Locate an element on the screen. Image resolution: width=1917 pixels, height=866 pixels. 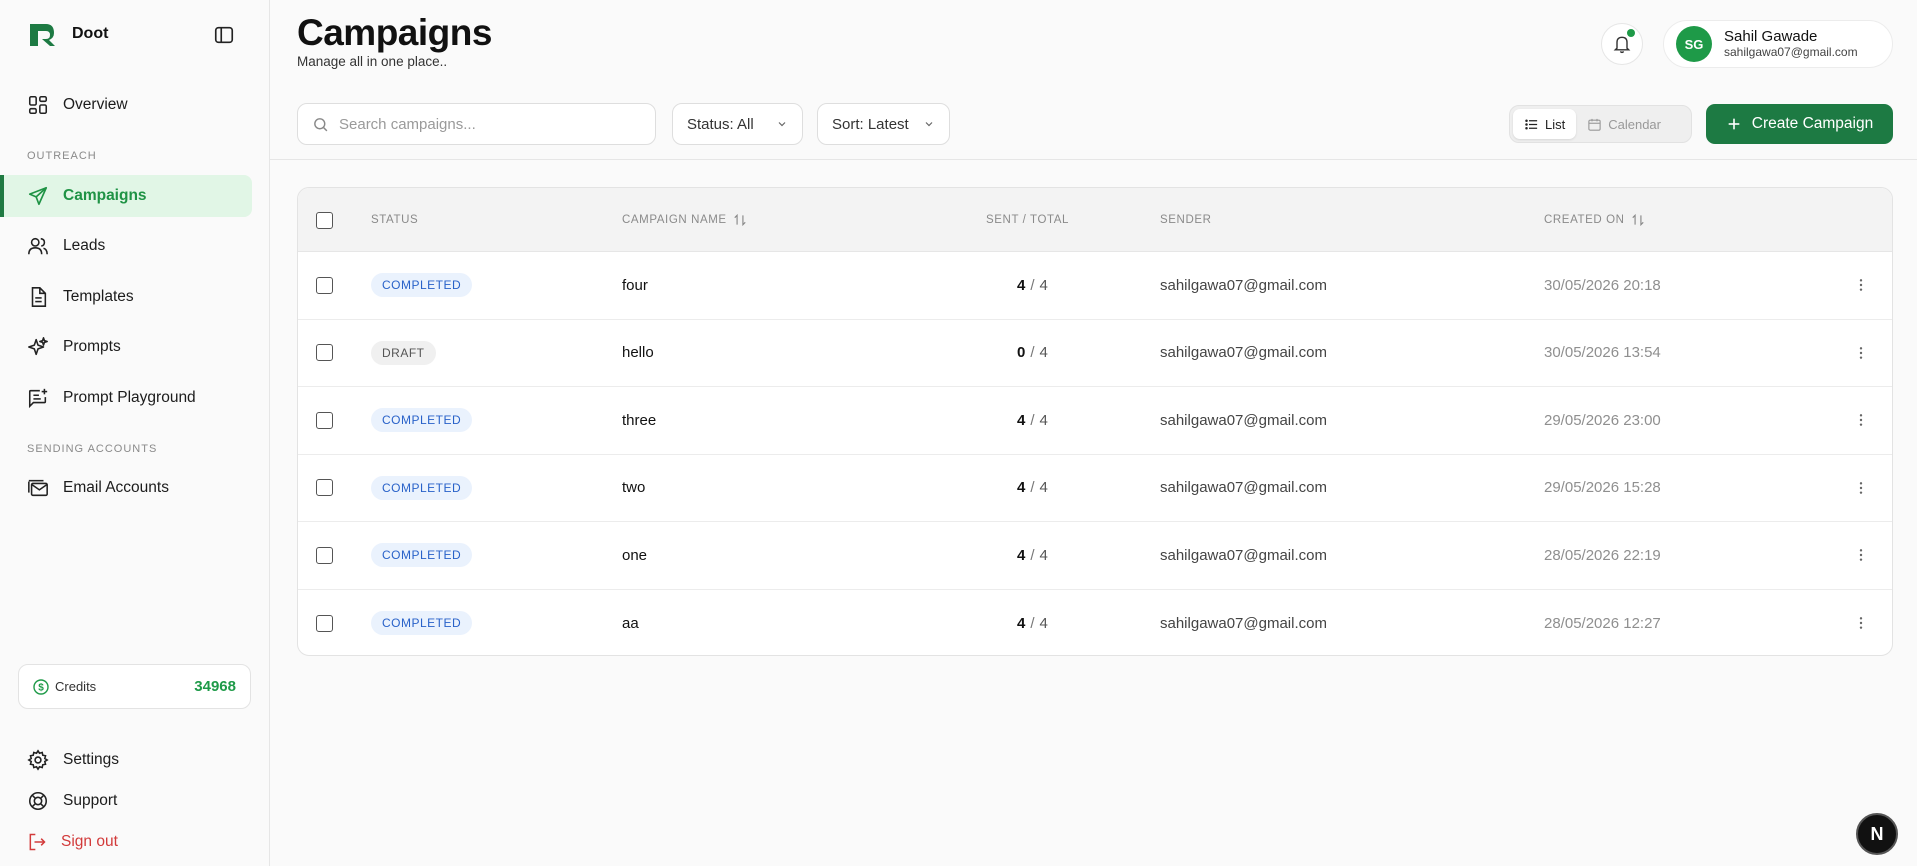
section-label-outreach: OUTREACH is located at coordinates (62, 156).